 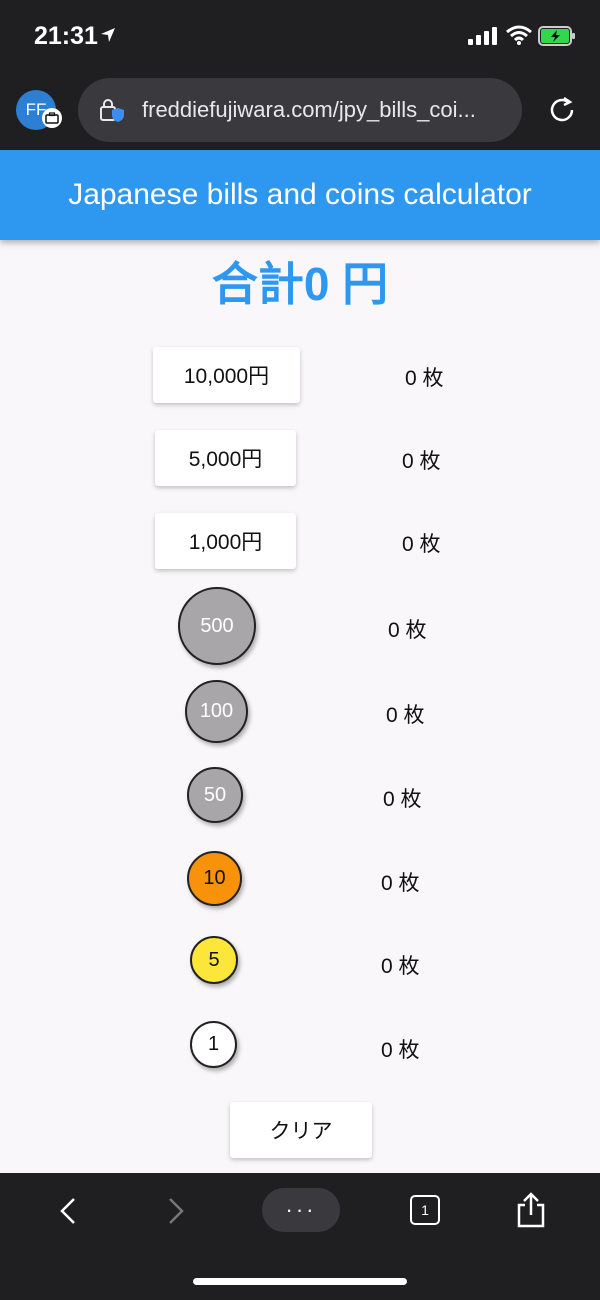 What do you see at coordinates (112, 110) in the screenshot?
I see `lock-shield-icon` at bounding box center [112, 110].